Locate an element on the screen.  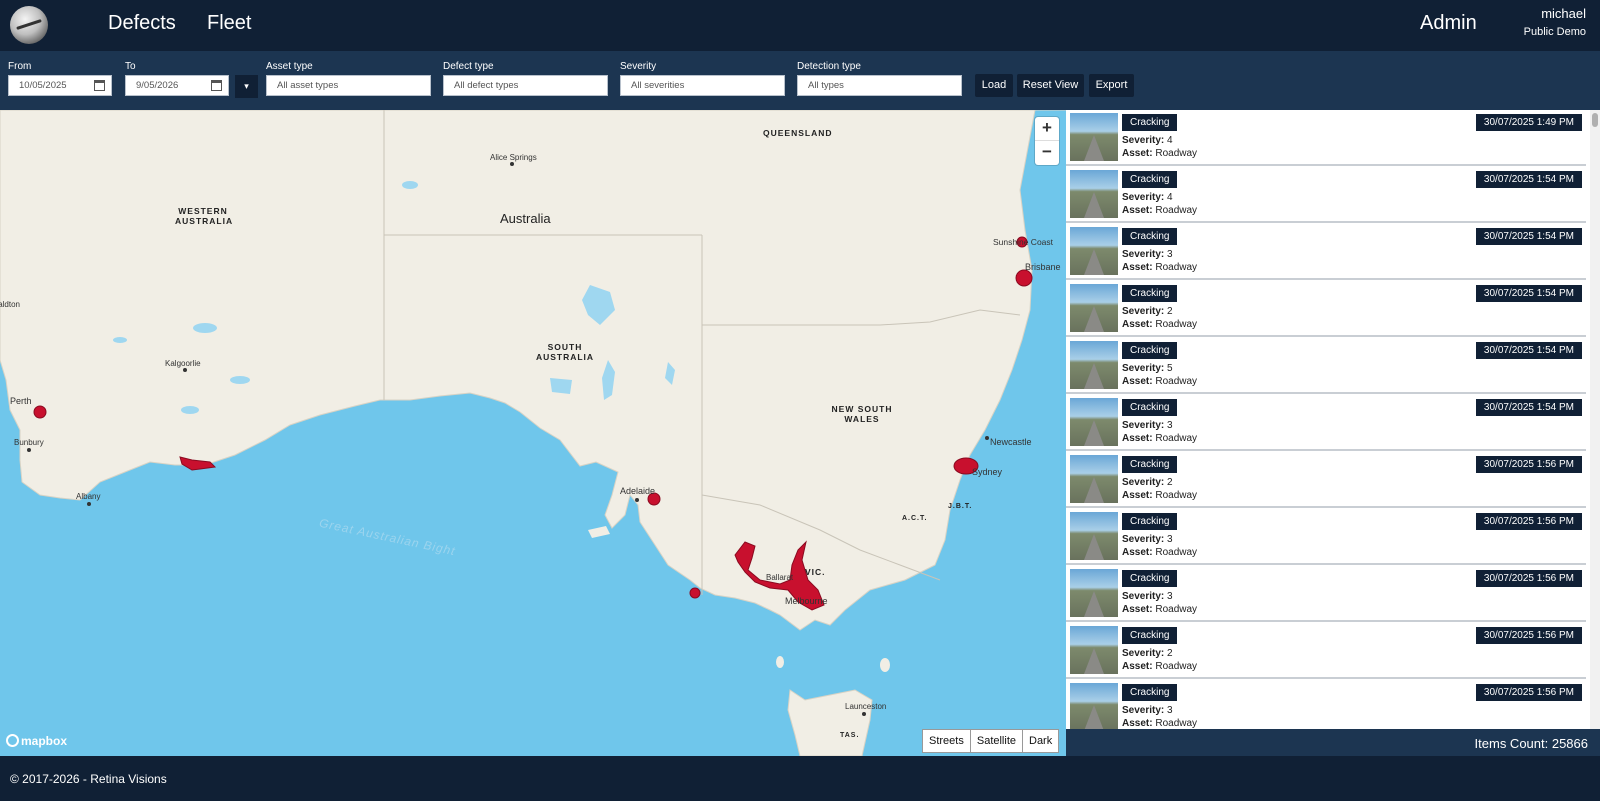
footer: © 2017-2026 - Retina Visions is located at coordinates (800, 778).